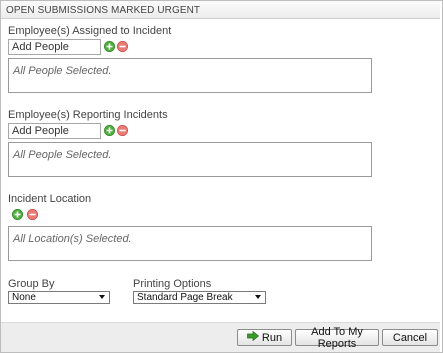 This screenshot has height=353, width=443. I want to click on reporting-remove-icon, so click(122, 130).